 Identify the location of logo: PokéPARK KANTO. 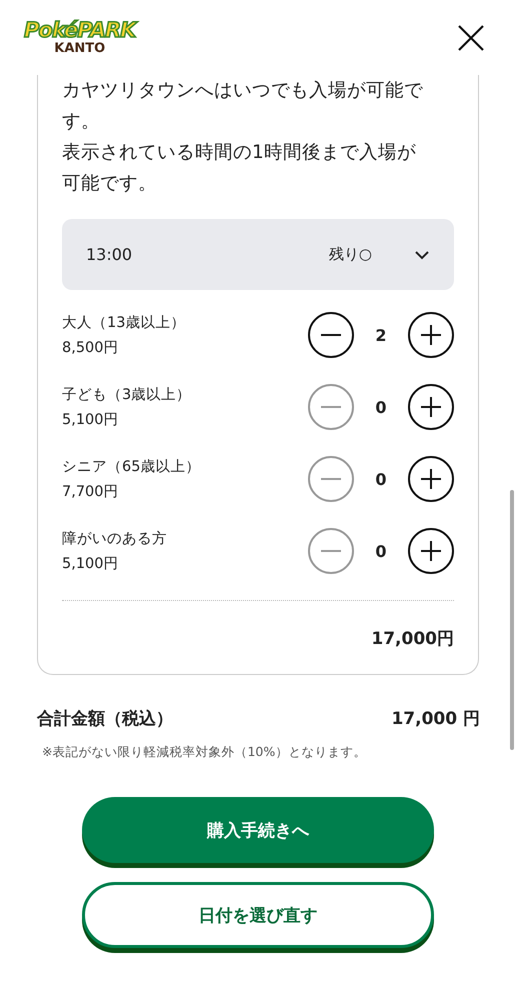
(80, 37).